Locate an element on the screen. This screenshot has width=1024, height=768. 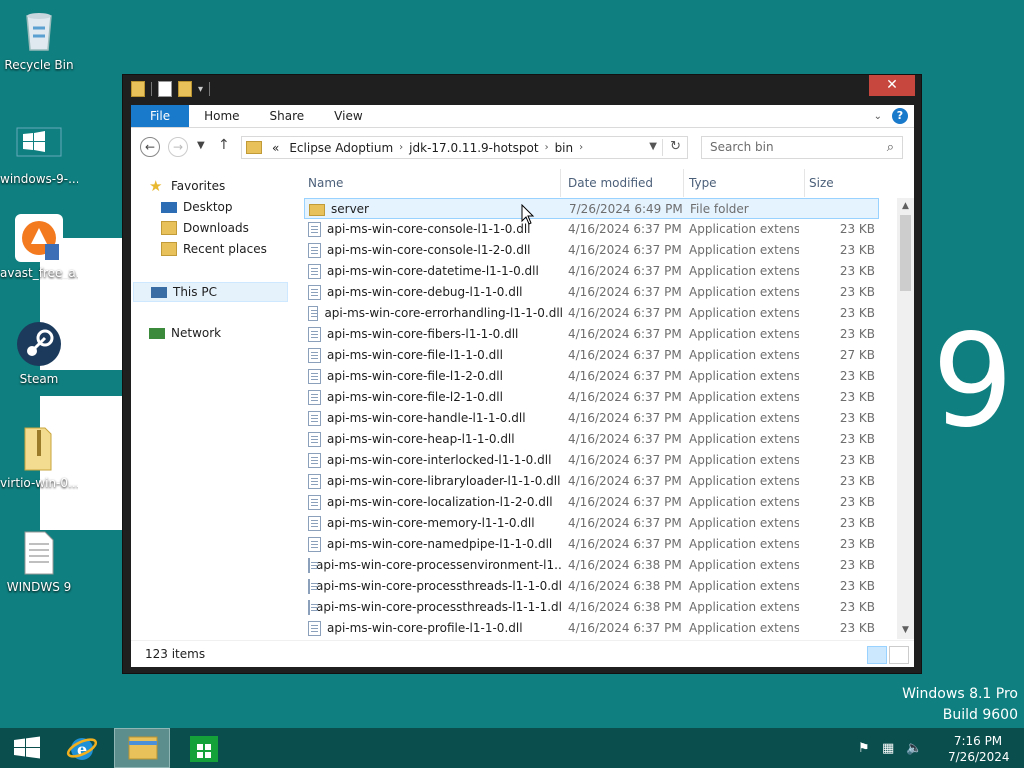
file-name-cell: api-ms-win-core-heap-l1-1-0.dll is located at coordinates (435, 439).